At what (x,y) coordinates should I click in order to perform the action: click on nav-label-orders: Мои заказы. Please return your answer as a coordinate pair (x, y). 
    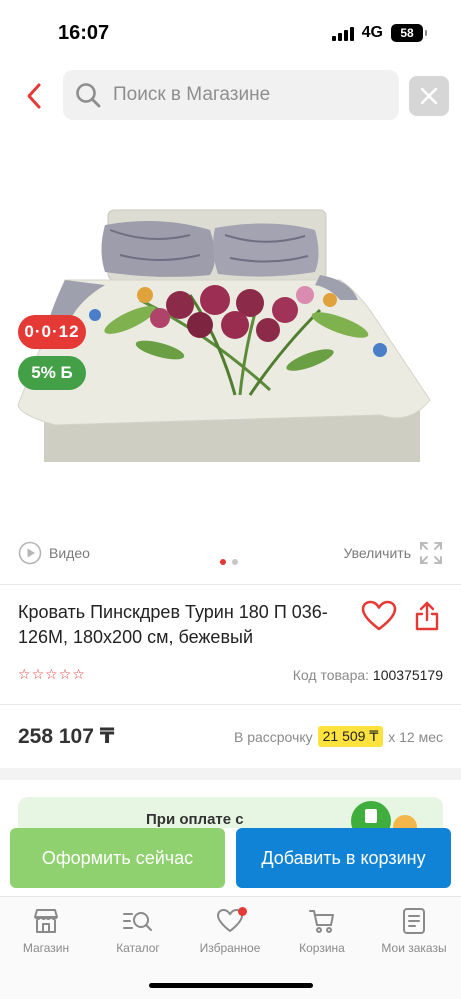
    Looking at the image, I should click on (414, 948).